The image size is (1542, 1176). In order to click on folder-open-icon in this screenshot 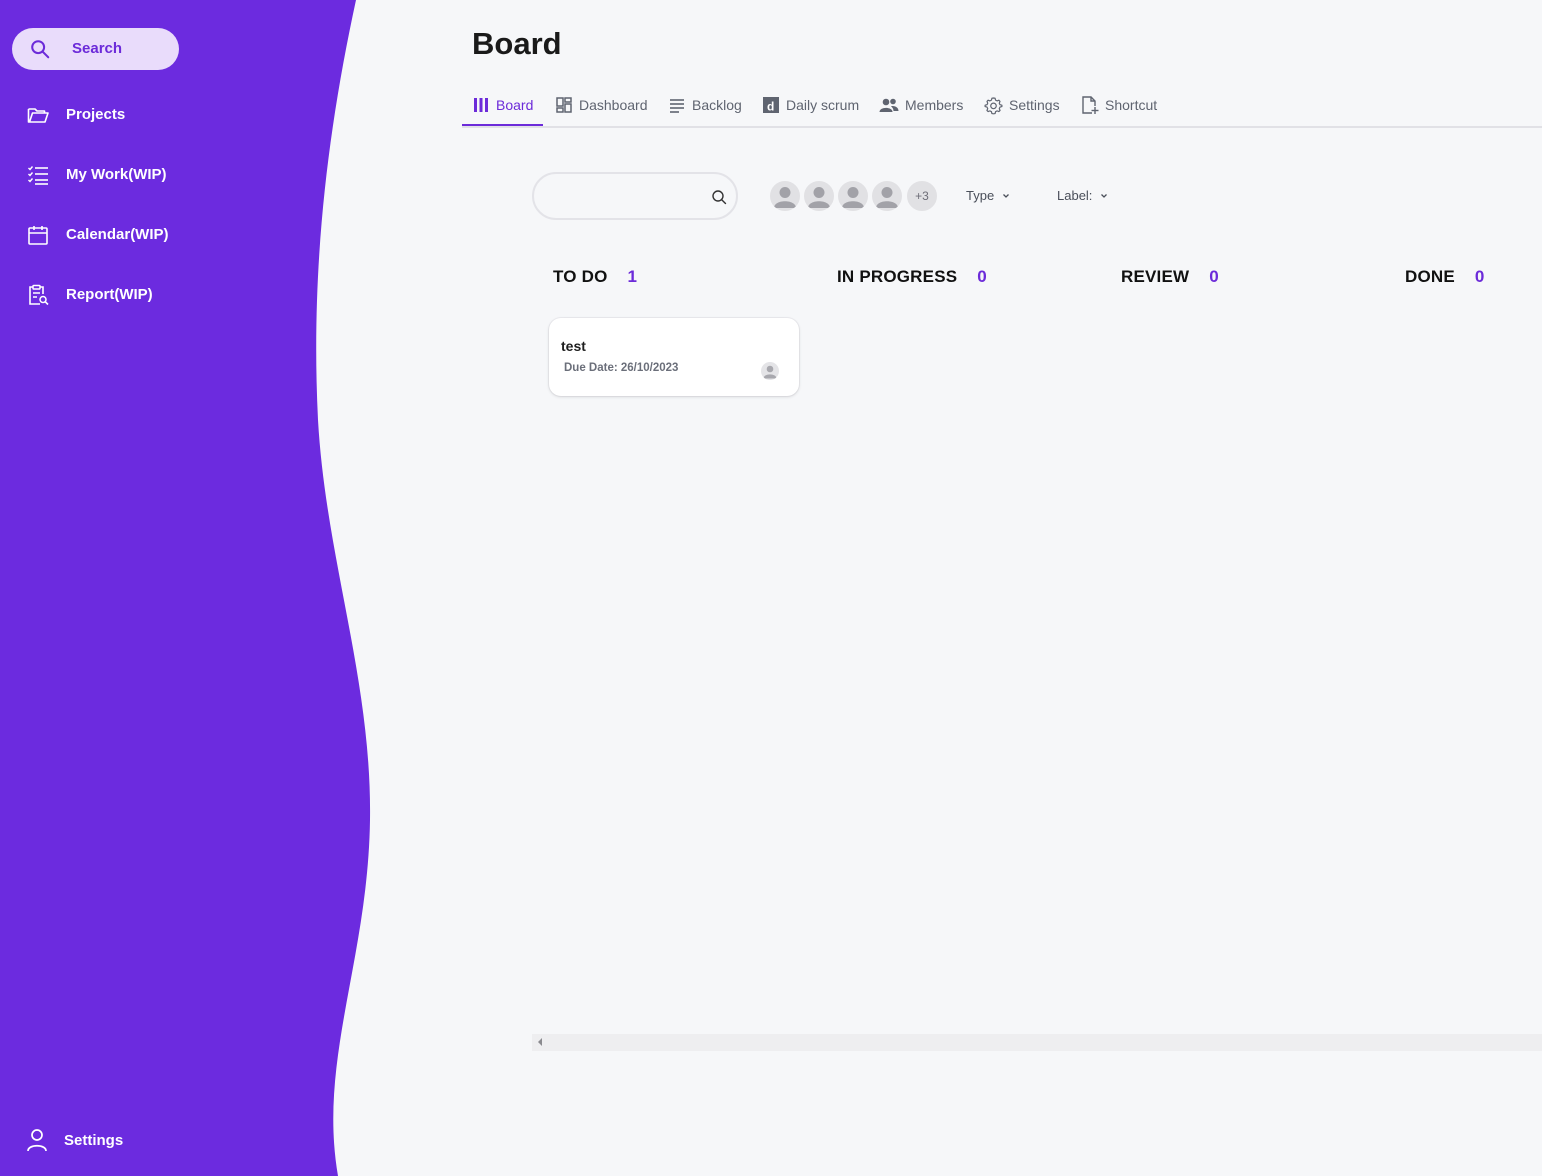, I will do `click(38, 115)`.